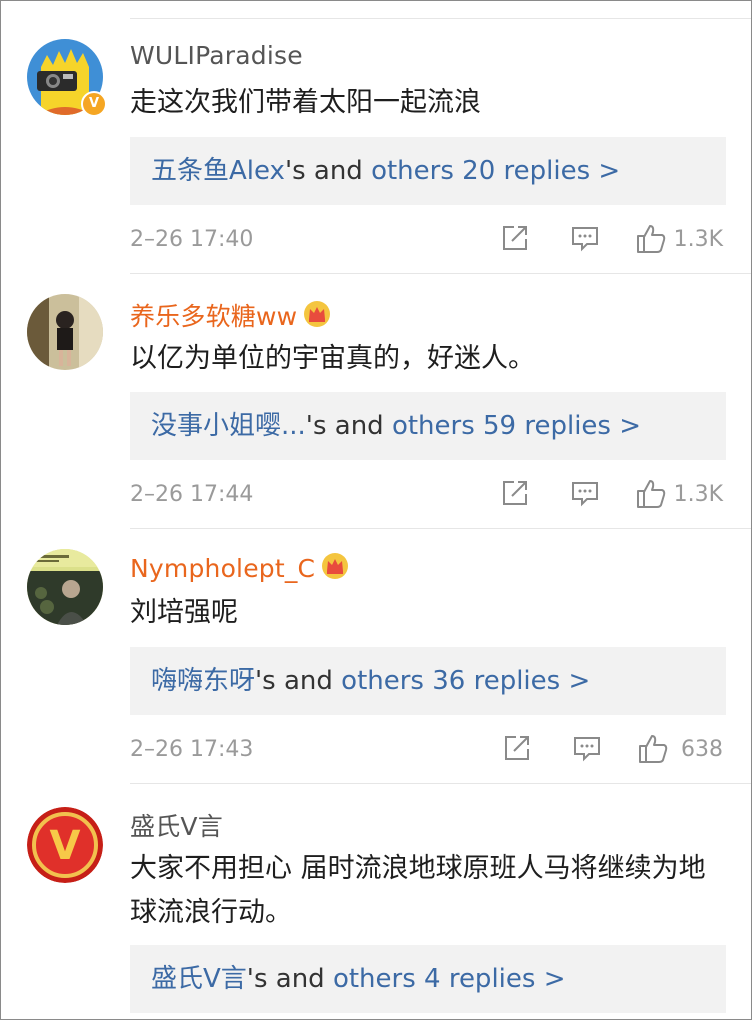 This screenshot has width=752, height=1020. What do you see at coordinates (516, 426) in the screenshot?
I see `reply-others-link: others 59 replies >` at bounding box center [516, 426].